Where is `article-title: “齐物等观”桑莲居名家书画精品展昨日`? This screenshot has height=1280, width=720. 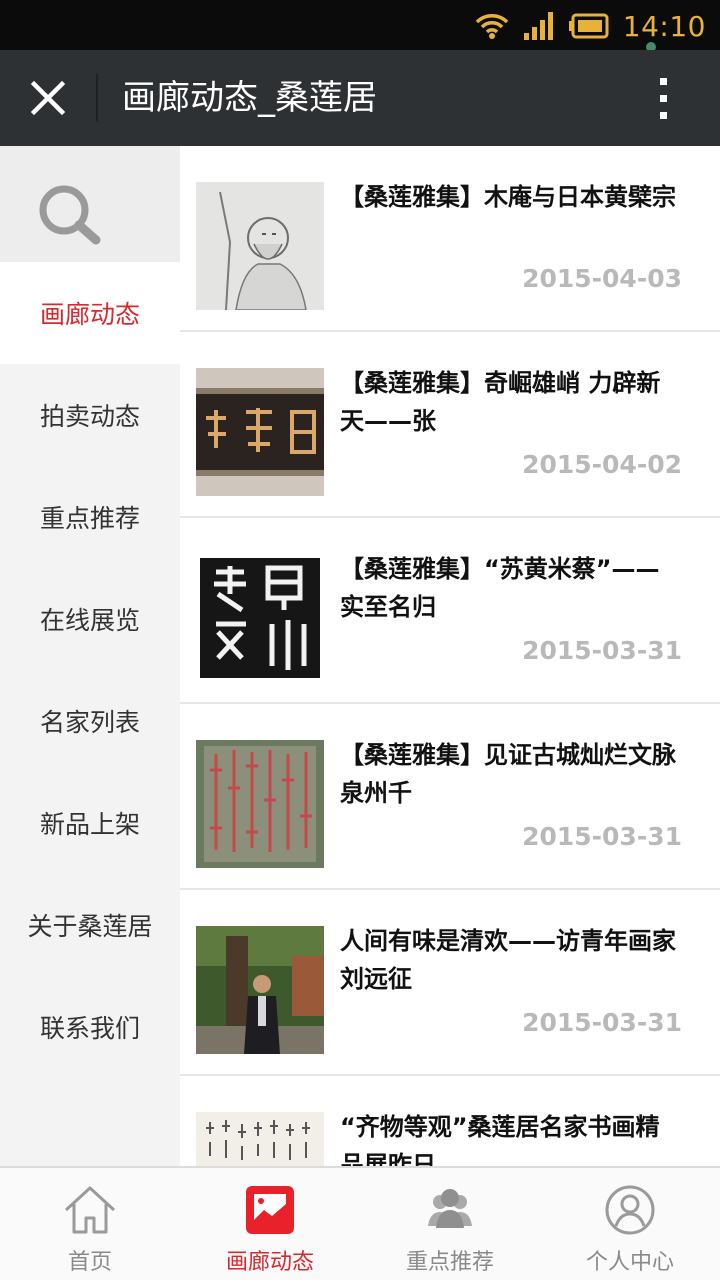
article-title: “齐物等观”桑莲居名家书画精品展昨日 is located at coordinates (500, 1139).